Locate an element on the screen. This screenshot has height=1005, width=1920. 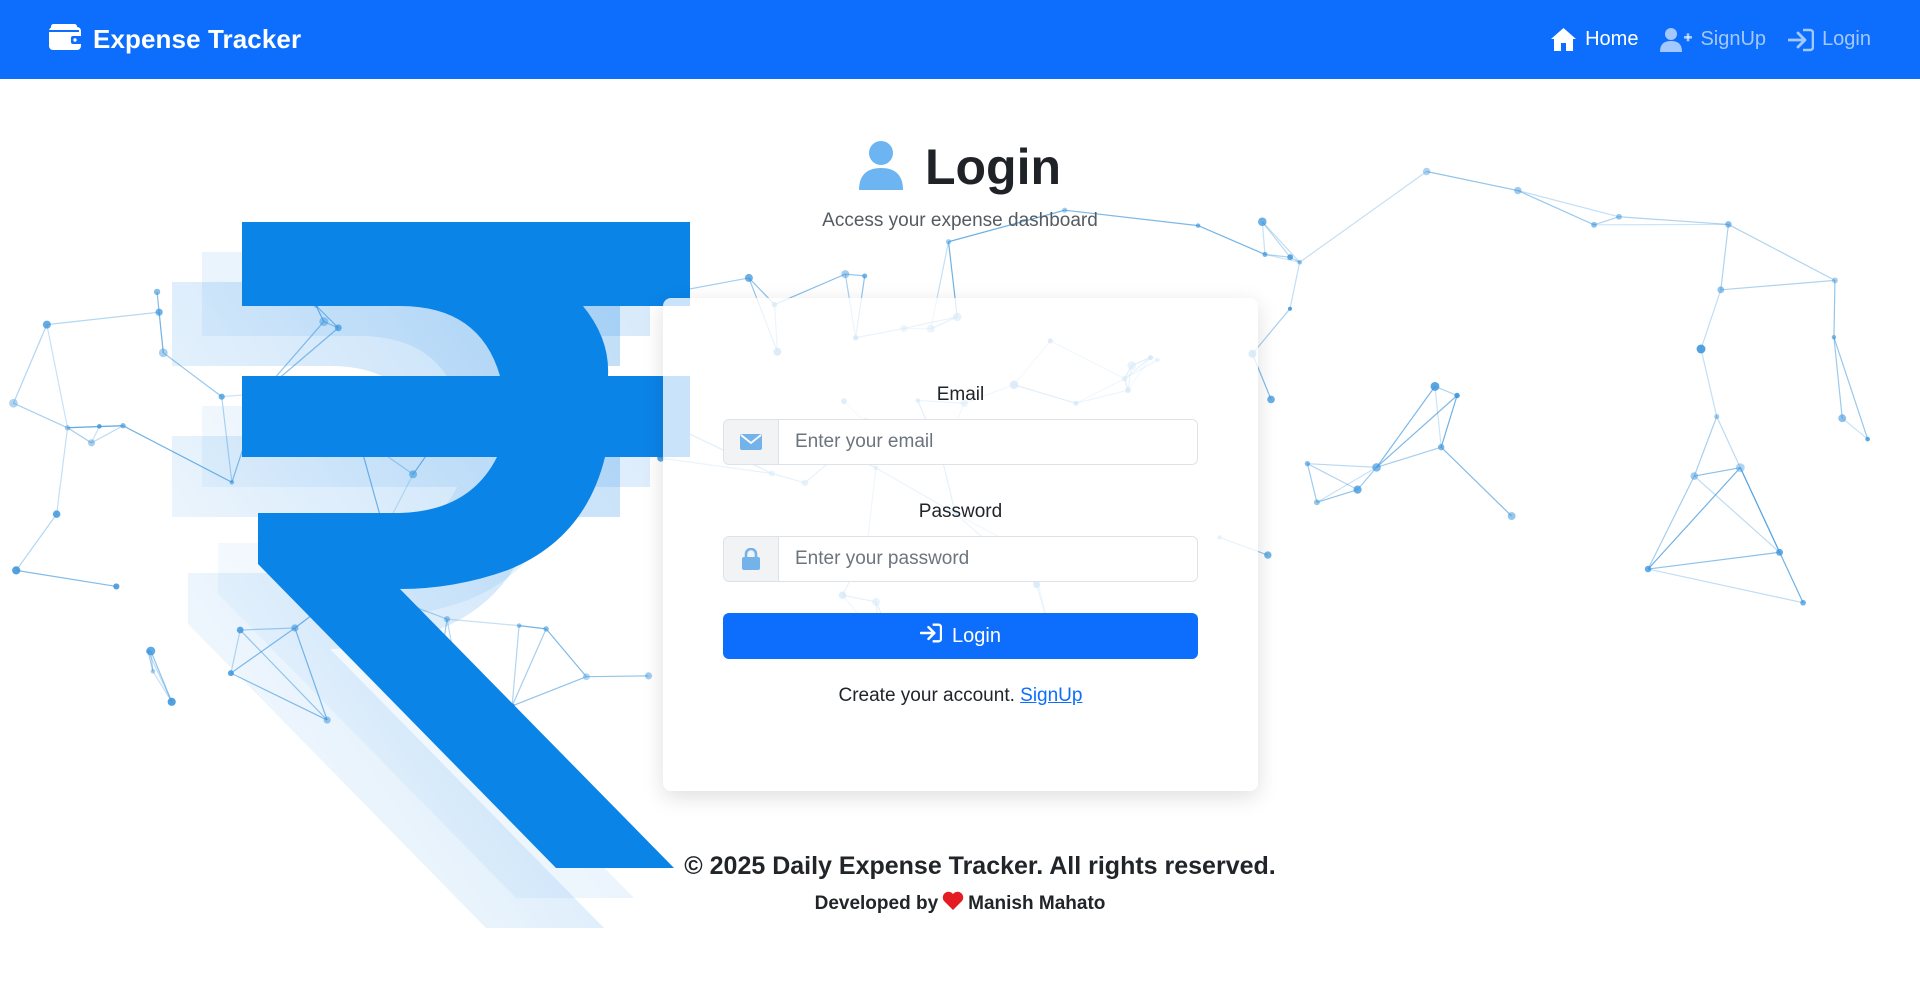
login-button-label: Login is located at coordinates (976, 635).